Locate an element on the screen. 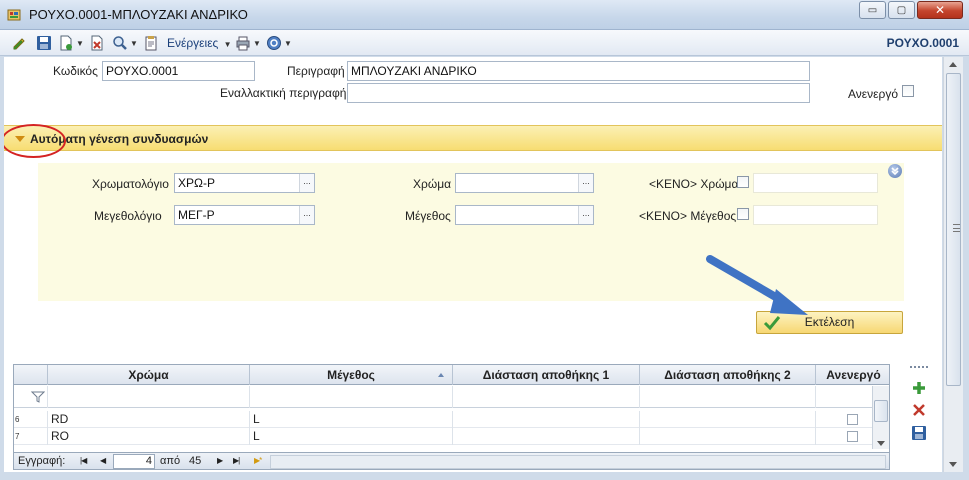  size-label: Μέγεθος is located at coordinates (428, 216).